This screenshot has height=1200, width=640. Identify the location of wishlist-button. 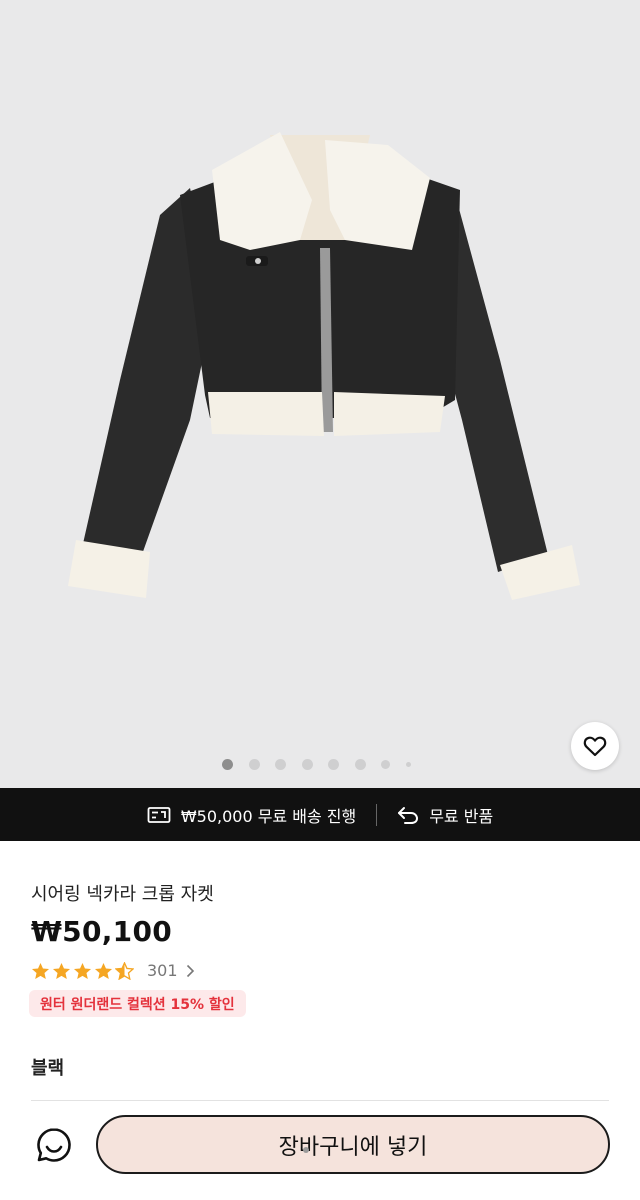
(595, 746).